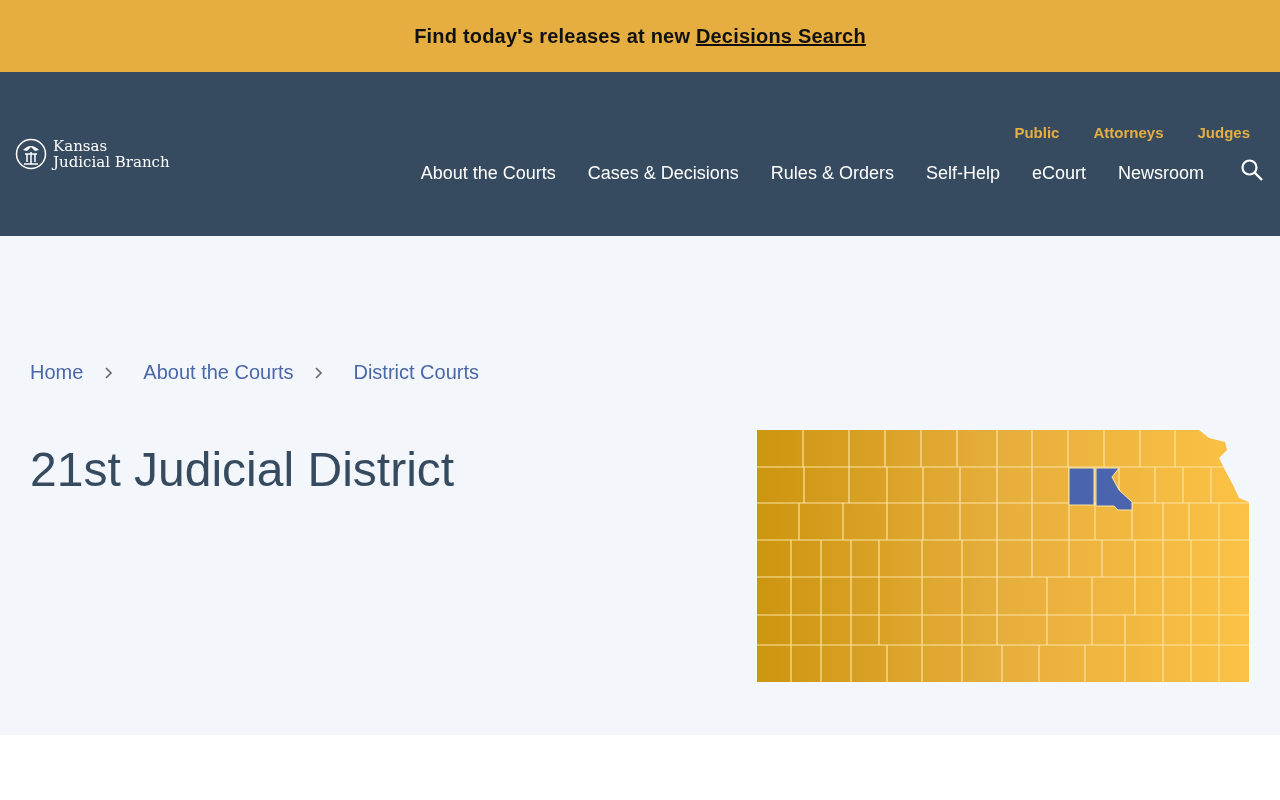 The image size is (1280, 800). What do you see at coordinates (1160, 173) in the screenshot?
I see `nav-link: Newsroom` at bounding box center [1160, 173].